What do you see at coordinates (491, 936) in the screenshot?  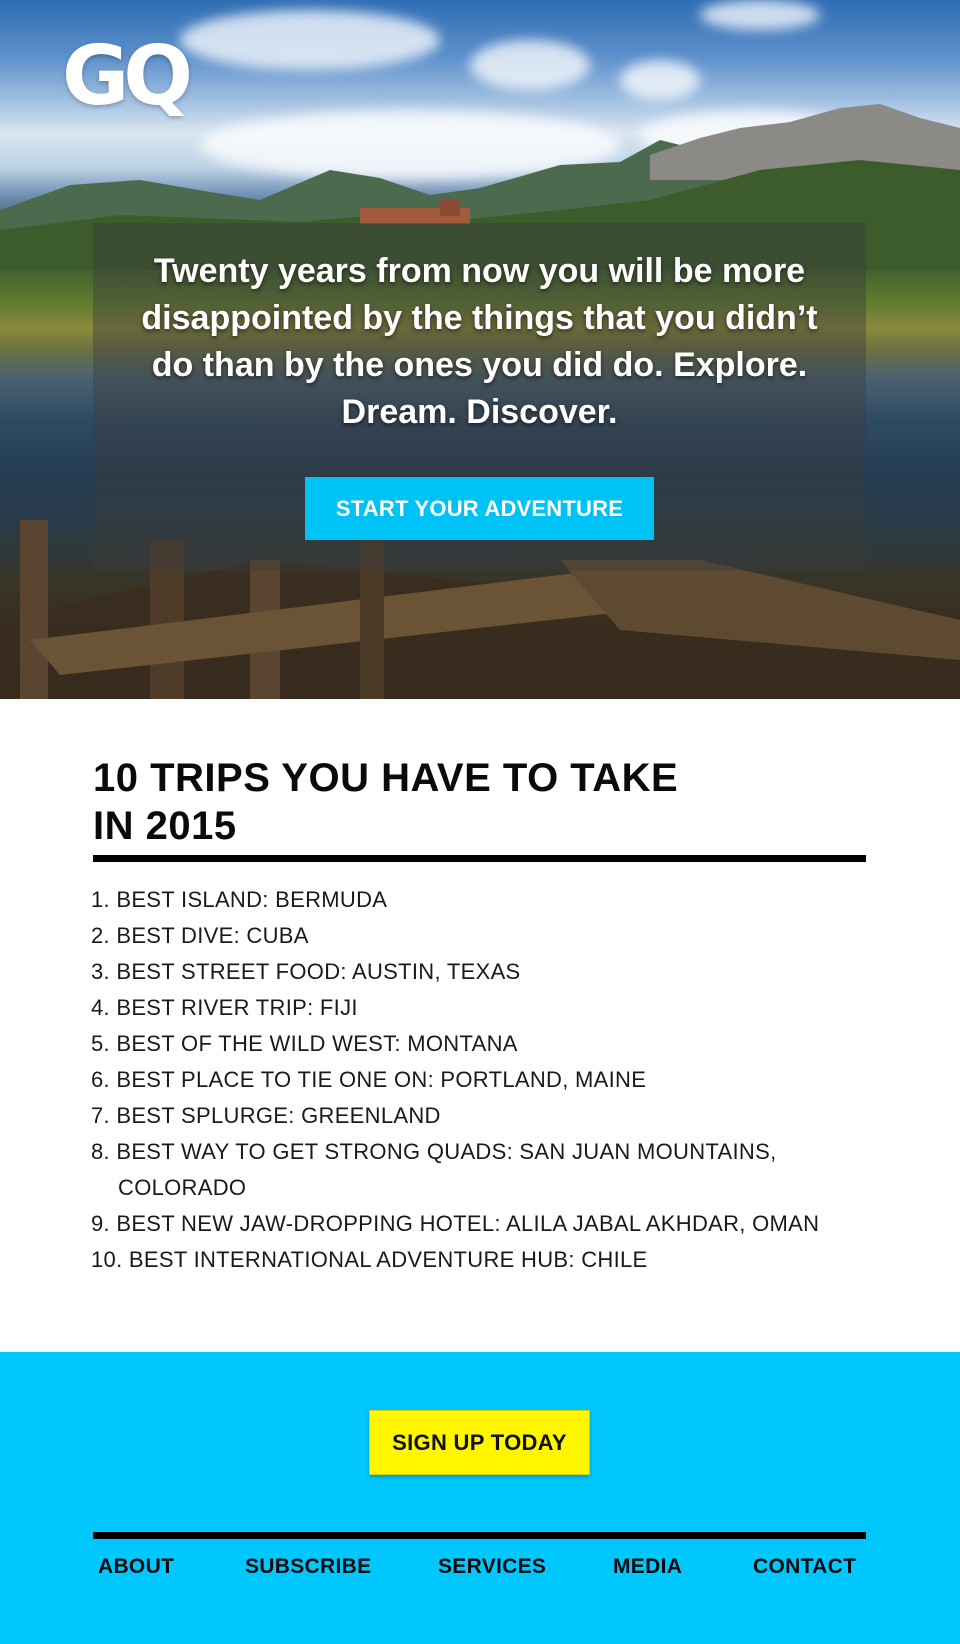 I see `list-item: 2. BEST DIVE: CUBA` at bounding box center [491, 936].